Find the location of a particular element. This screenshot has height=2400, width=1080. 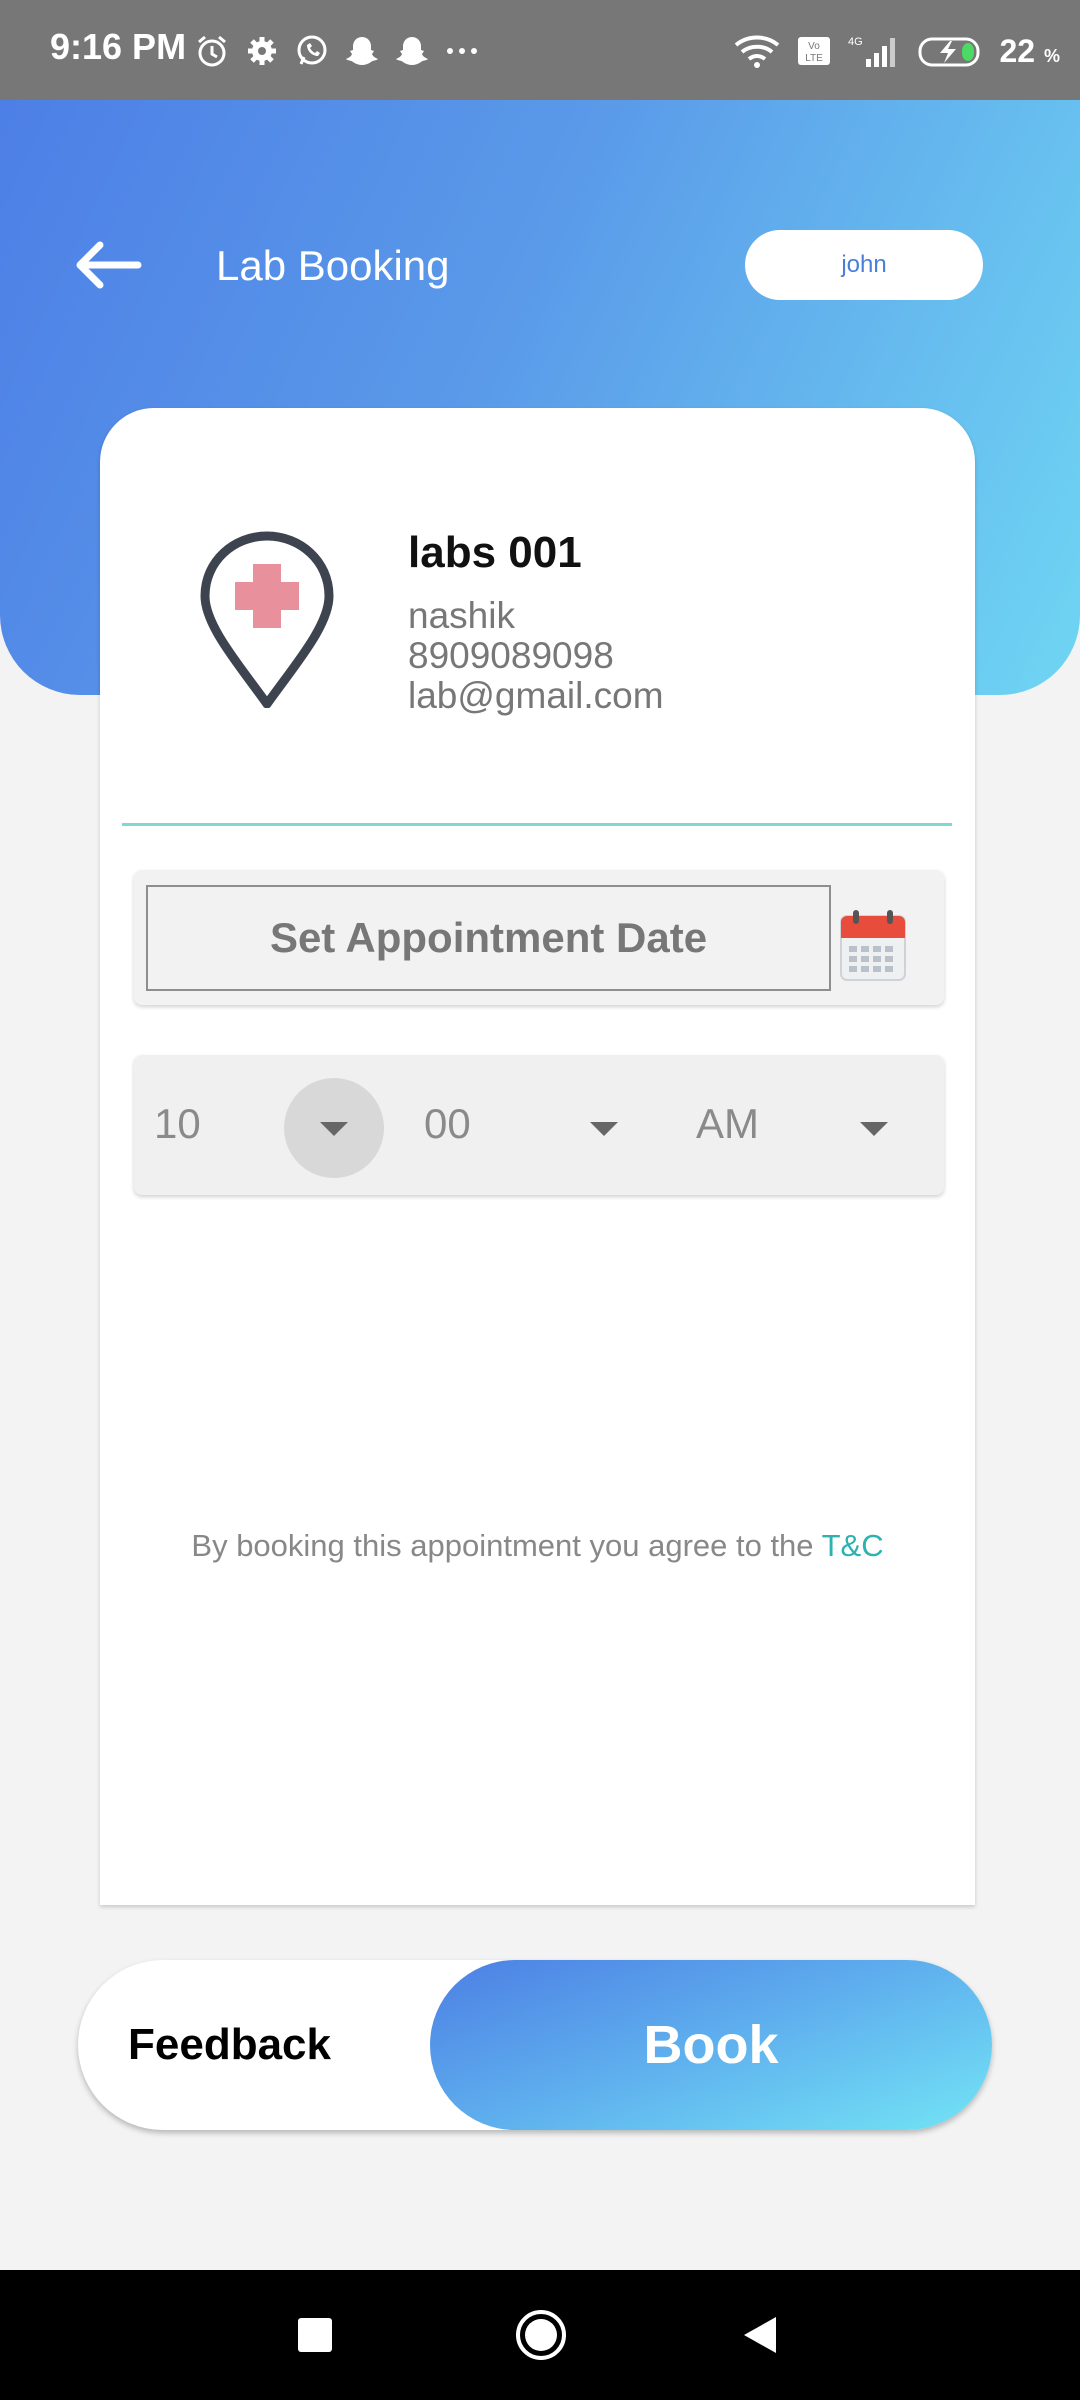

navigation-bar is located at coordinates (540, 2335).